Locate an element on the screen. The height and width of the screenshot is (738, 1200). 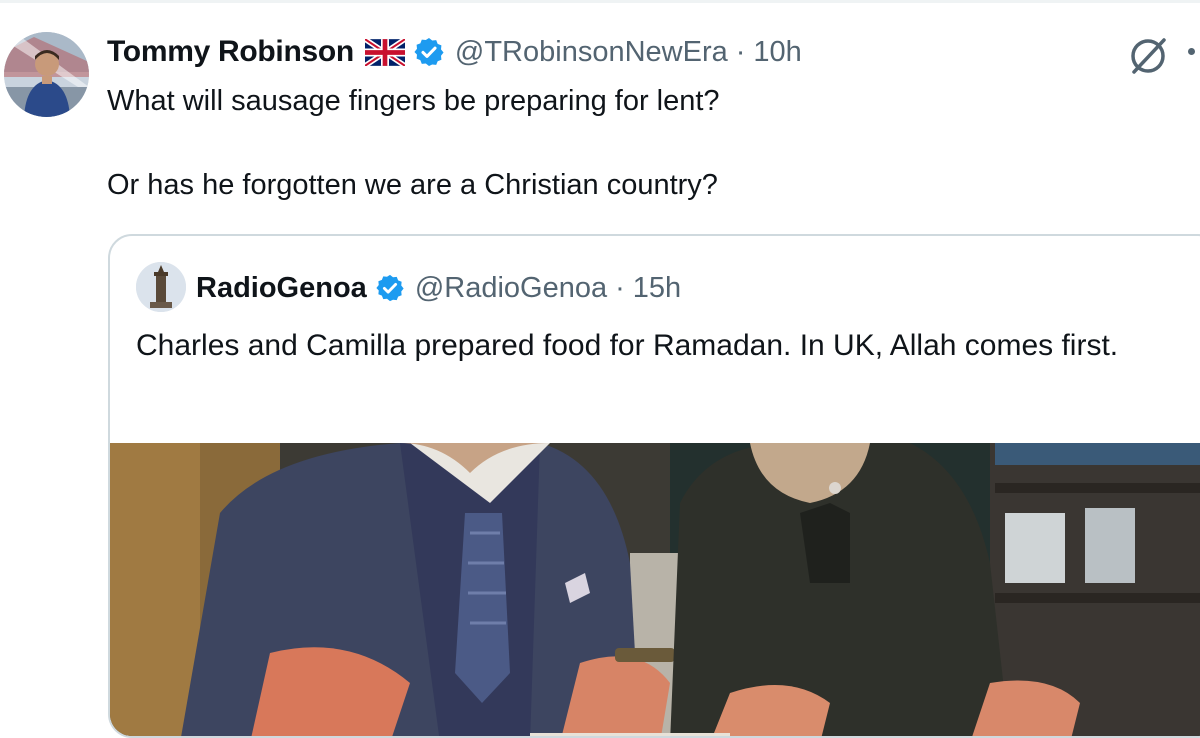
uk-flag-icon is located at coordinates (385, 52).